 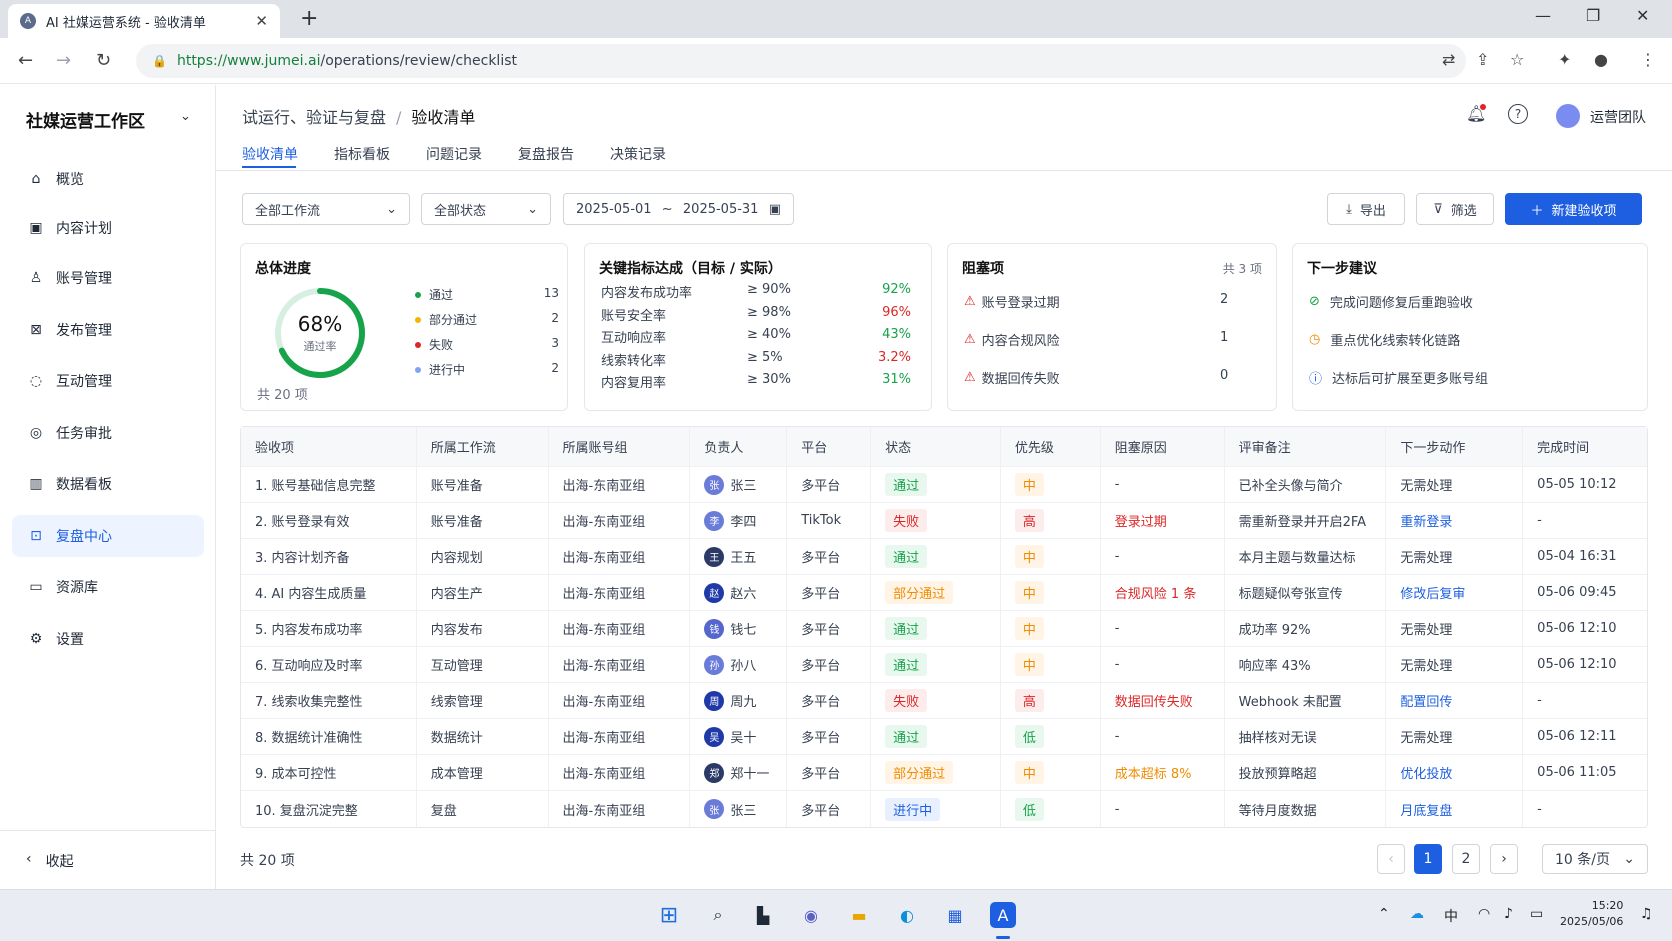 I want to click on column-header: 评审备注, so click(x=1306, y=446).